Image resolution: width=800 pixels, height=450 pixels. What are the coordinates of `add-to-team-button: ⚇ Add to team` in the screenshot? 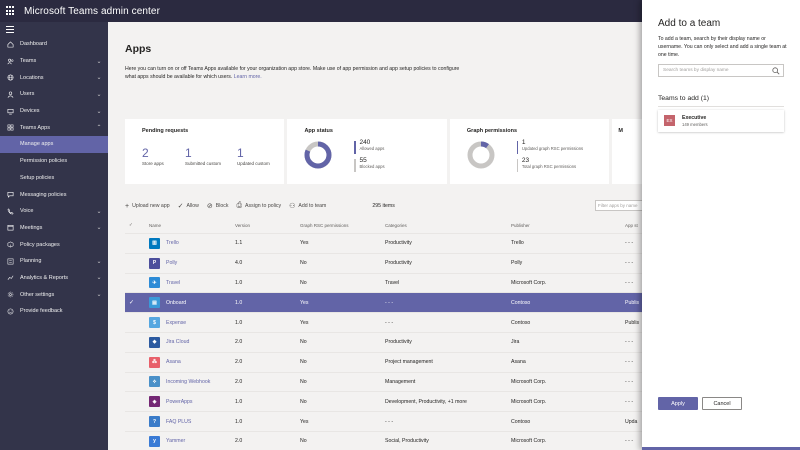 It's located at (307, 206).